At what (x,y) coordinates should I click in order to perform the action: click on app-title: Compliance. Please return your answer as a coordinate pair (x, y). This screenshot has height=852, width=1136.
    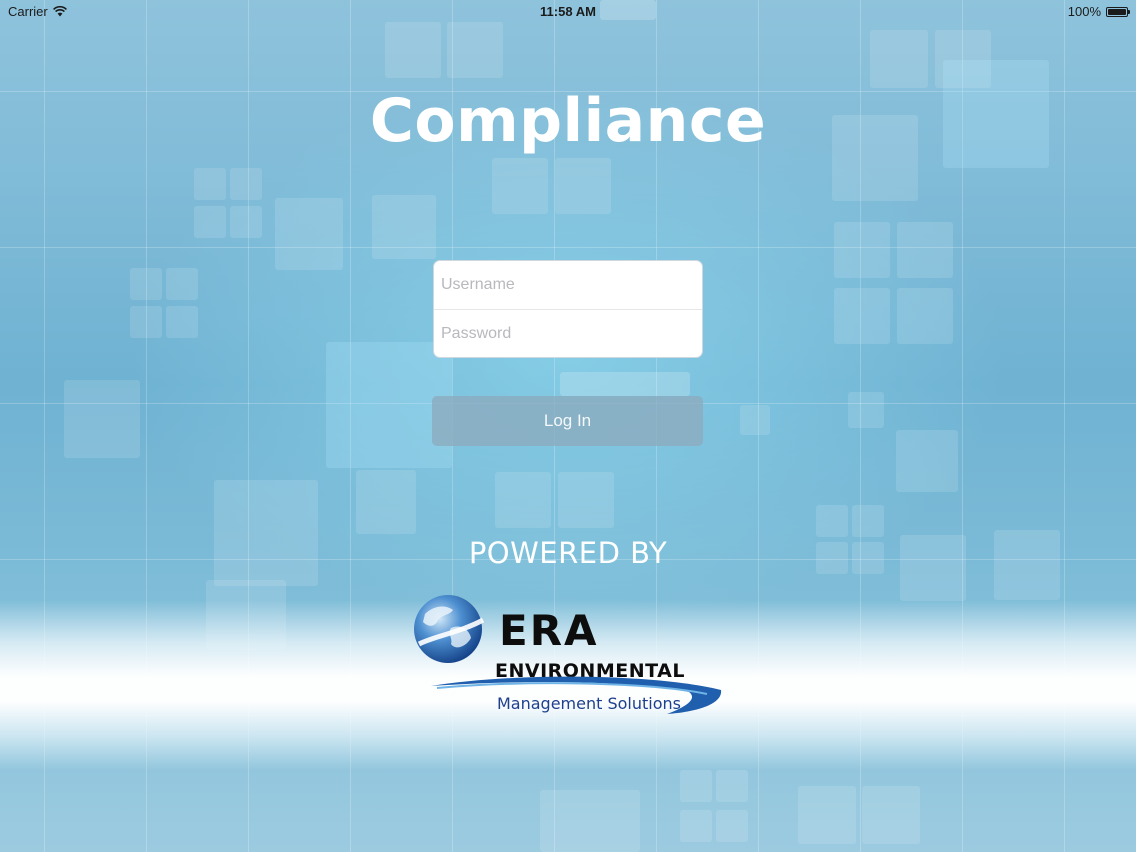
    Looking at the image, I should click on (568, 121).